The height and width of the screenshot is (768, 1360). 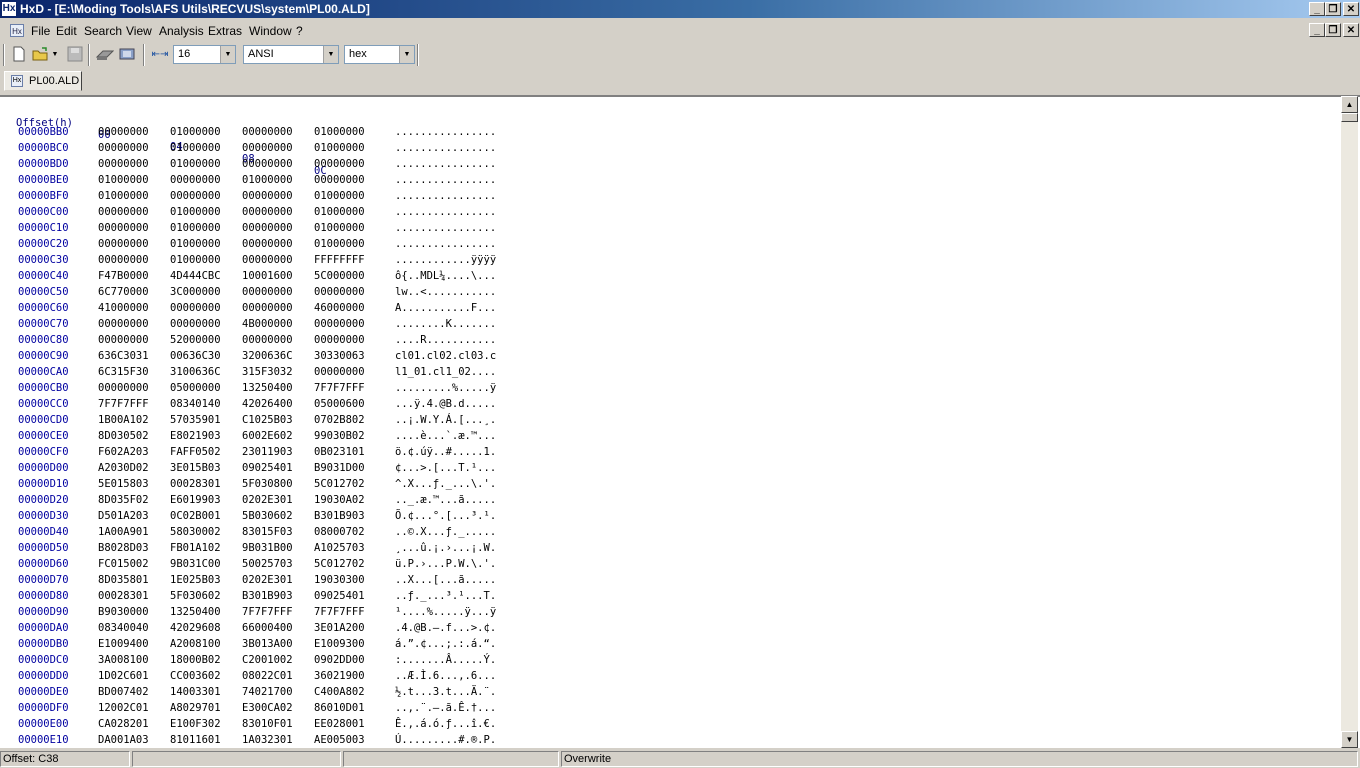 What do you see at coordinates (195, 708) in the screenshot?
I see `hex-byte-group: A8029701` at bounding box center [195, 708].